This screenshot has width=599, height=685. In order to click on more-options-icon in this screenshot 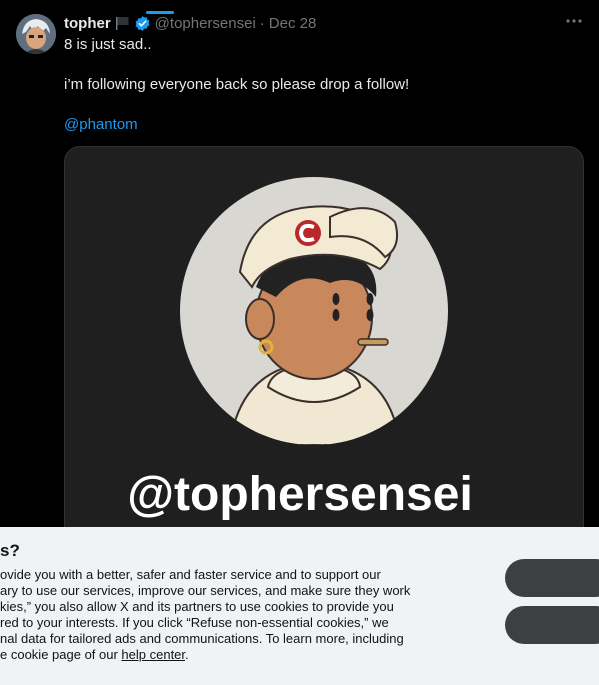, I will do `click(574, 21)`.